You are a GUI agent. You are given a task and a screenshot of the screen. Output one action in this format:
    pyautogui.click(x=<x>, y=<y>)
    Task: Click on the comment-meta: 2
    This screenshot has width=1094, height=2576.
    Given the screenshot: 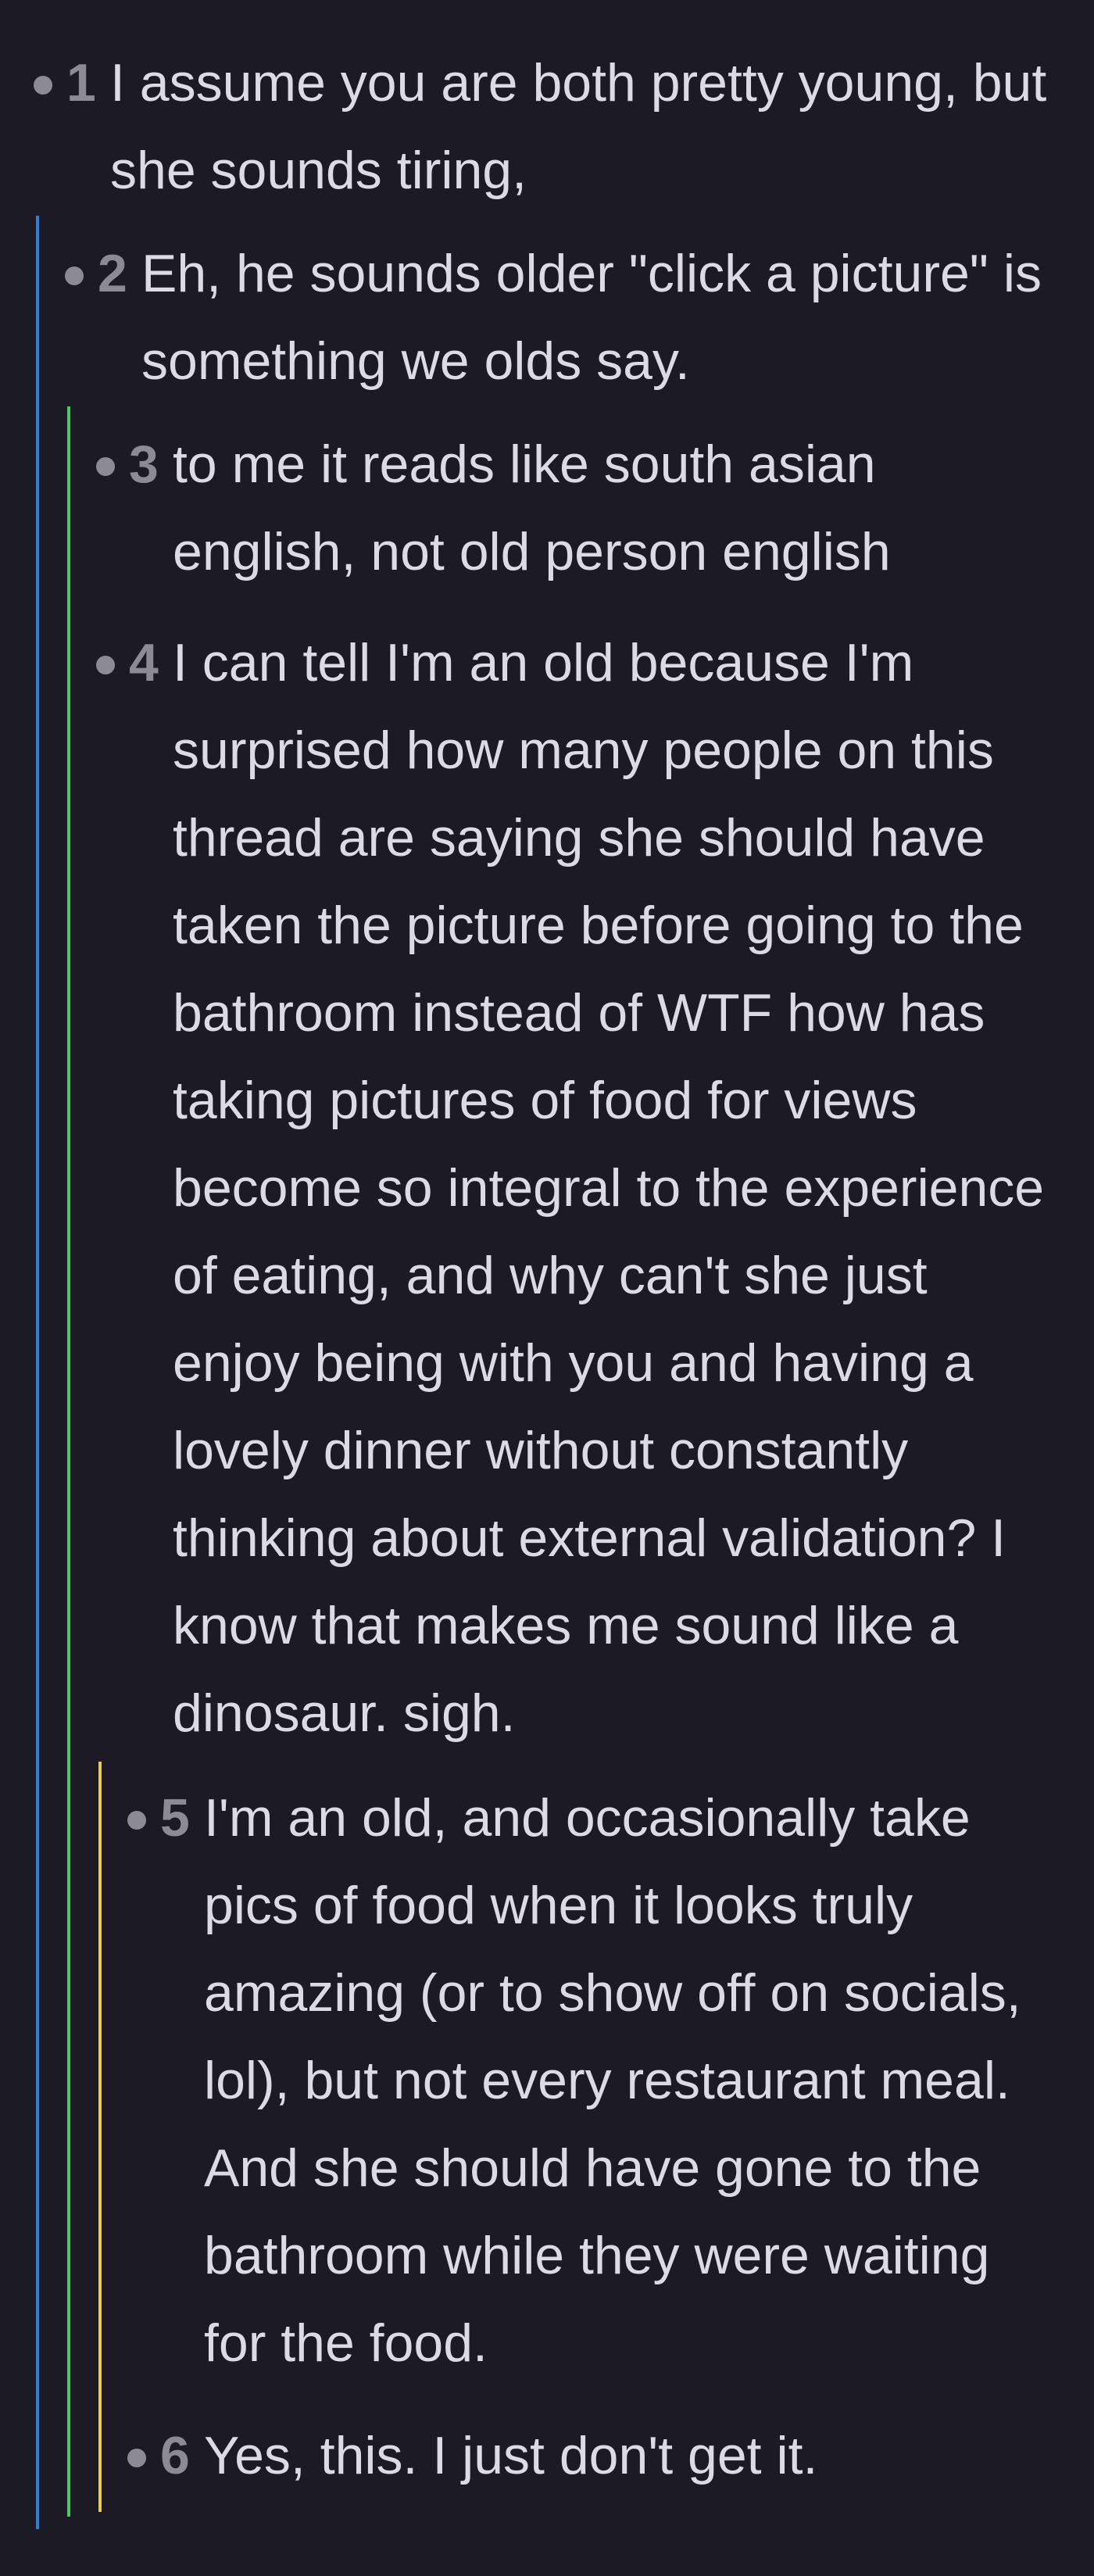 What is the action you would take?
    pyautogui.click(x=103, y=273)
    